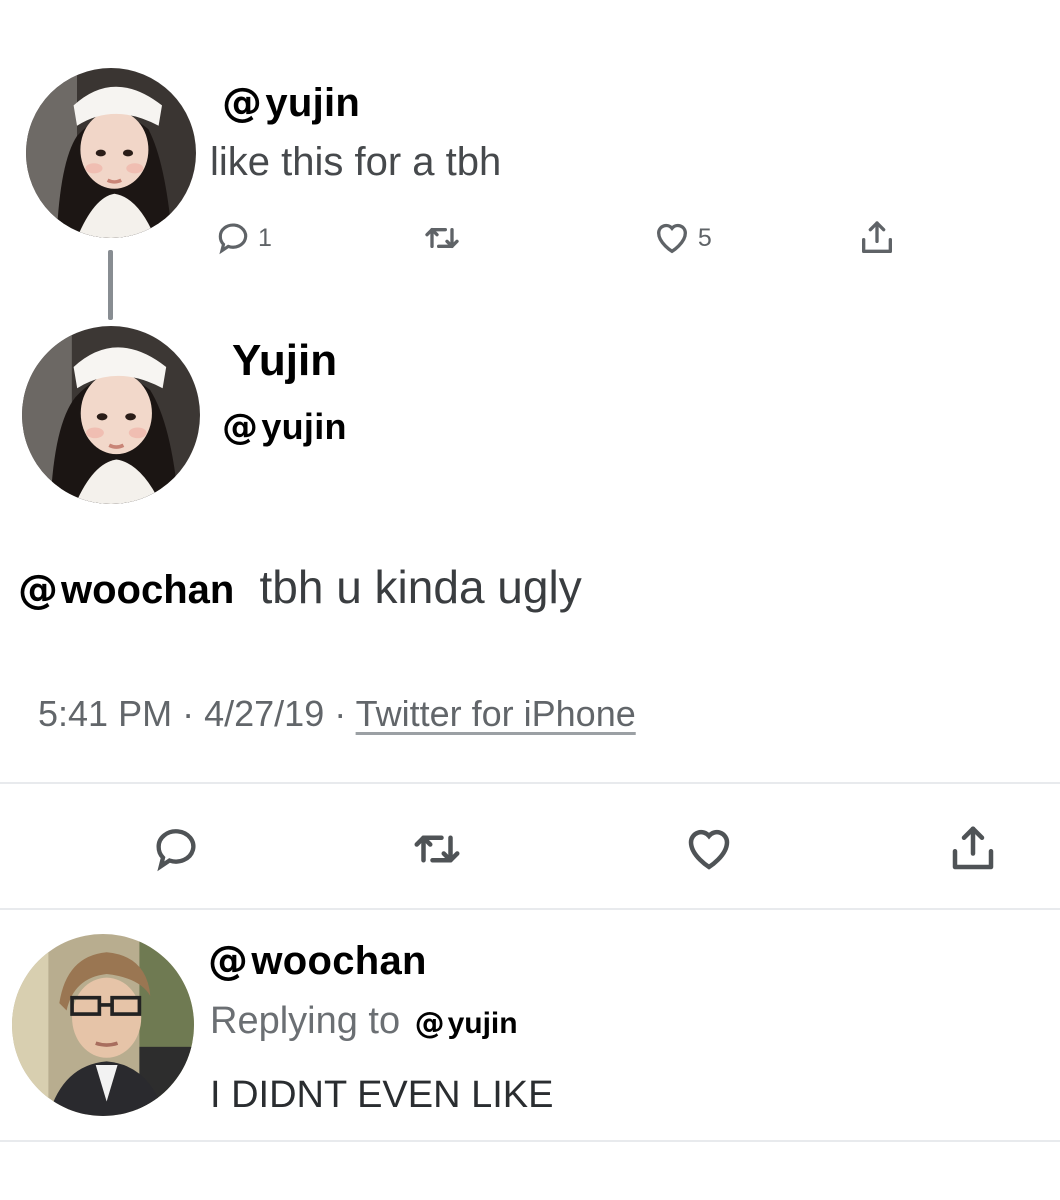 This screenshot has height=1200, width=1060. I want to click on mention-handle: woochan, so click(148, 590).